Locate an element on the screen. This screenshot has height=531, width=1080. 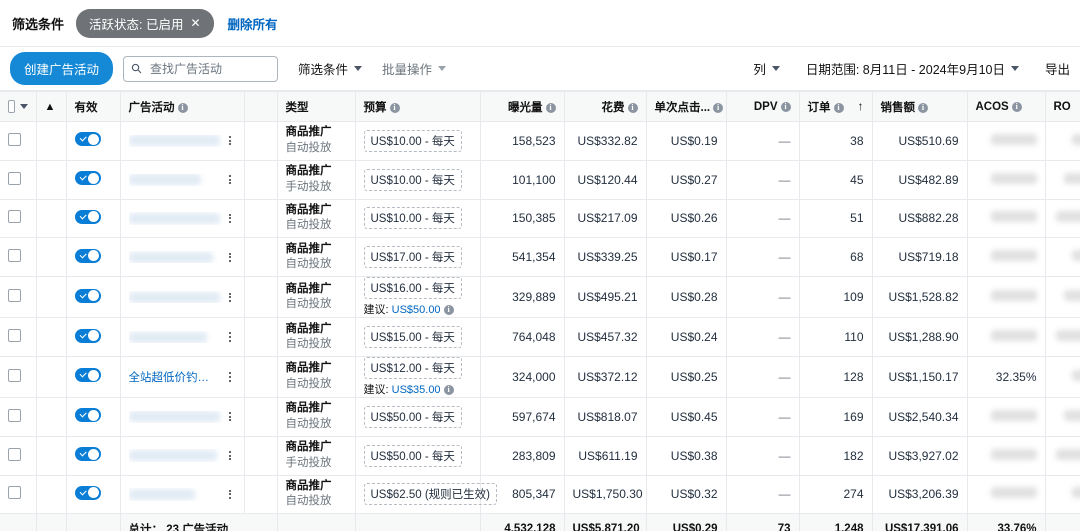
col-orders: 订单 i ↑ is located at coordinates (836, 106).